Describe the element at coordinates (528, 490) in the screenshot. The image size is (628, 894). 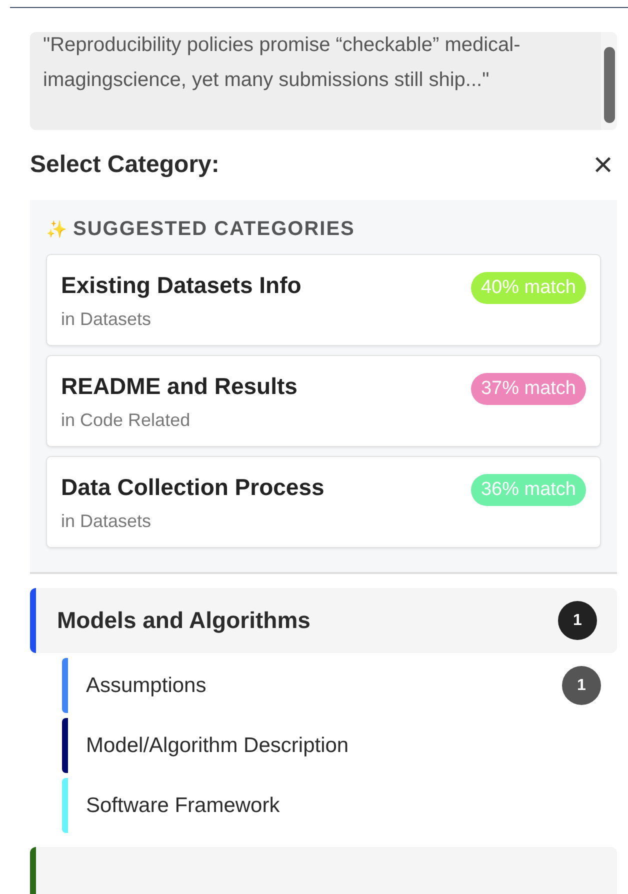
I see `match-badge: 36% match` at that location.